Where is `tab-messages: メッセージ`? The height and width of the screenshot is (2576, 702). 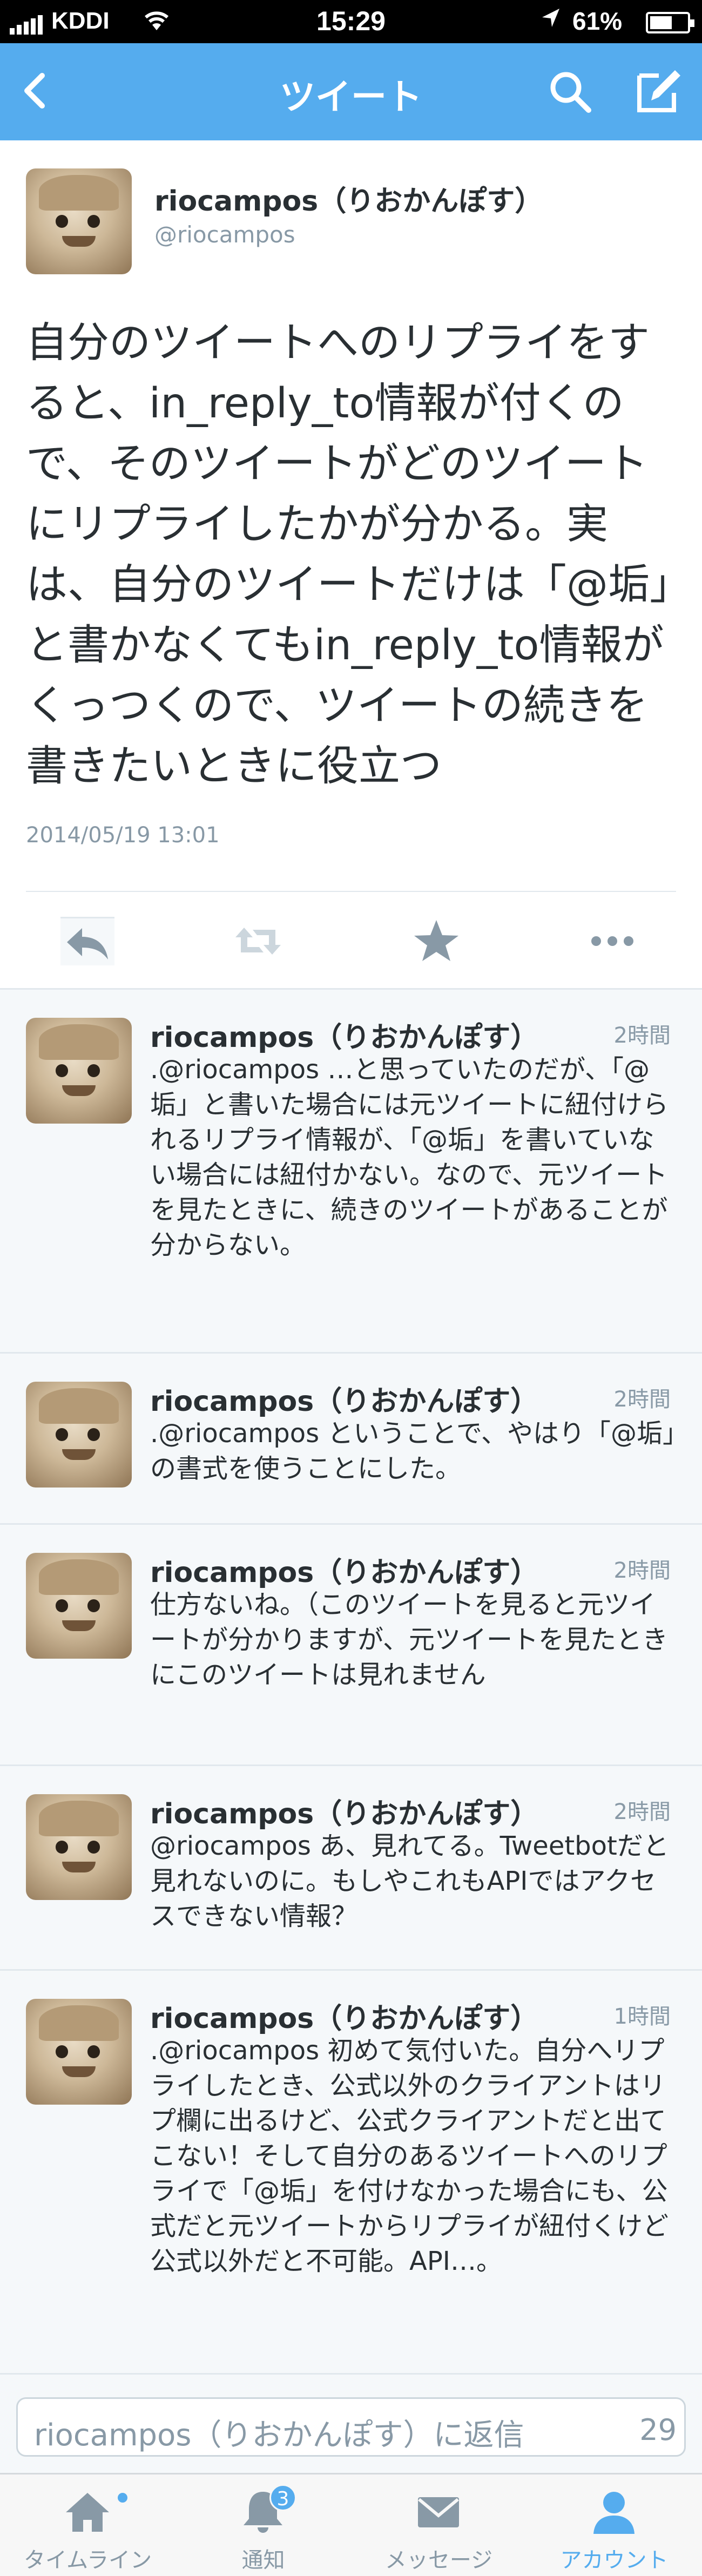
tab-messages: メッセージ is located at coordinates (439, 2525).